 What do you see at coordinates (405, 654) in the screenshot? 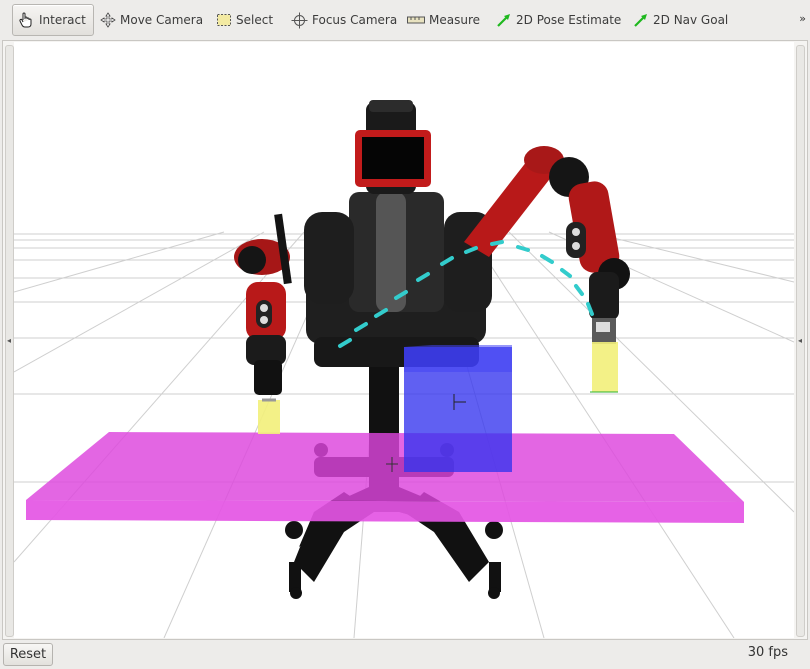
I see `status-bar: Reset 30 fps` at bounding box center [405, 654].